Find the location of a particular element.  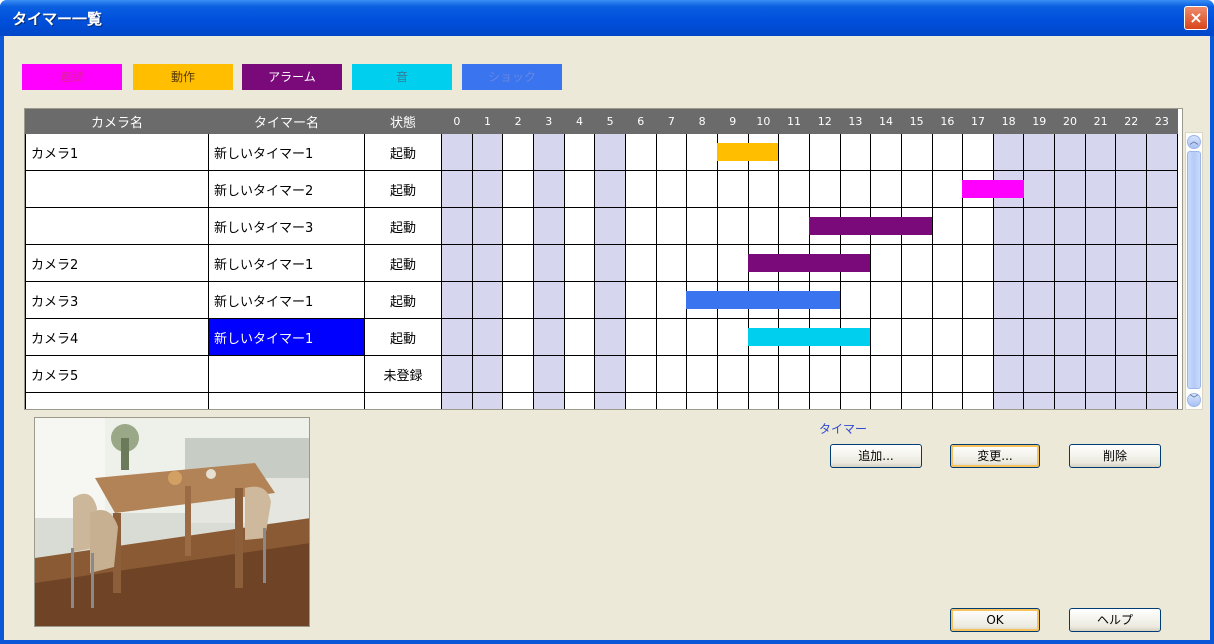

timer-row: カメラ3 新しいタイマー1 起動 is located at coordinates (601, 300).